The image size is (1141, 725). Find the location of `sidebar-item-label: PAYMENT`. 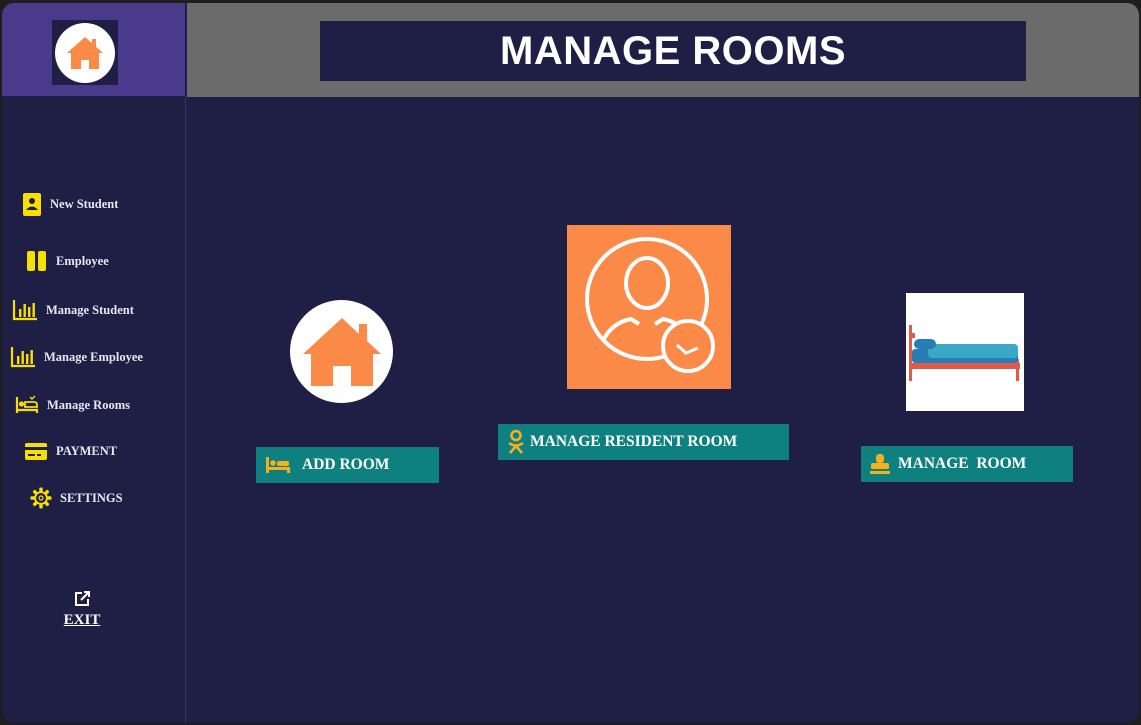

sidebar-item-label: PAYMENT is located at coordinates (87, 451).